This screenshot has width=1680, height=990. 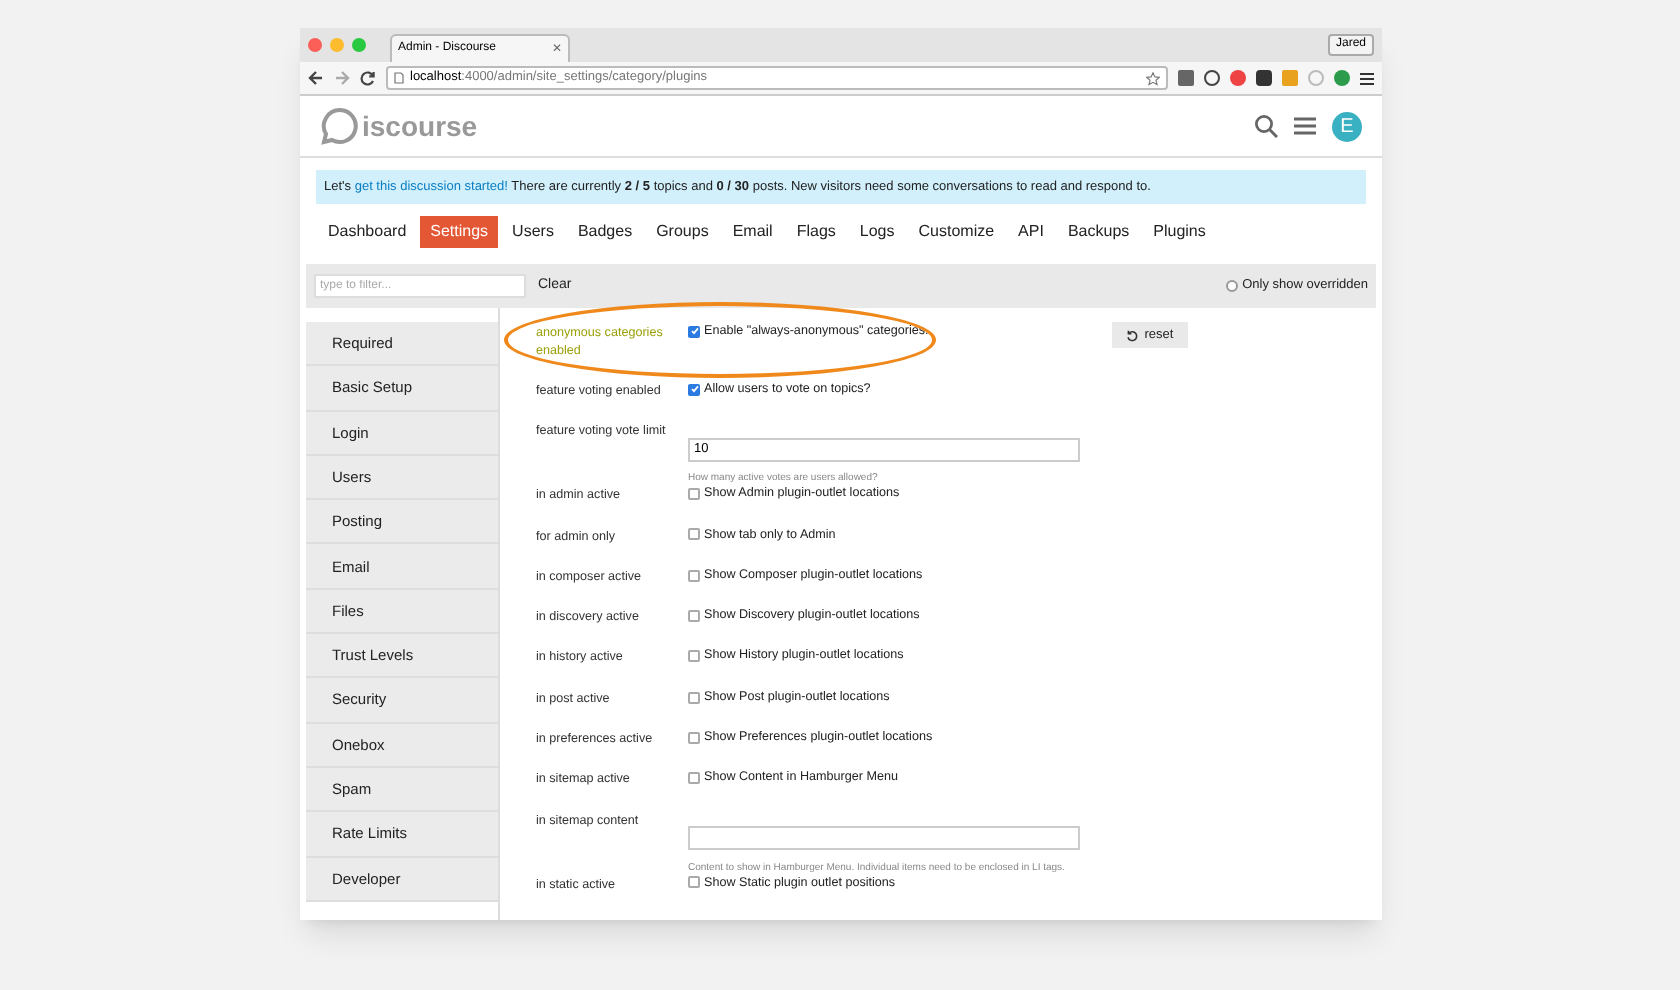 What do you see at coordinates (1098, 232) in the screenshot?
I see `nav-tab: Backups` at bounding box center [1098, 232].